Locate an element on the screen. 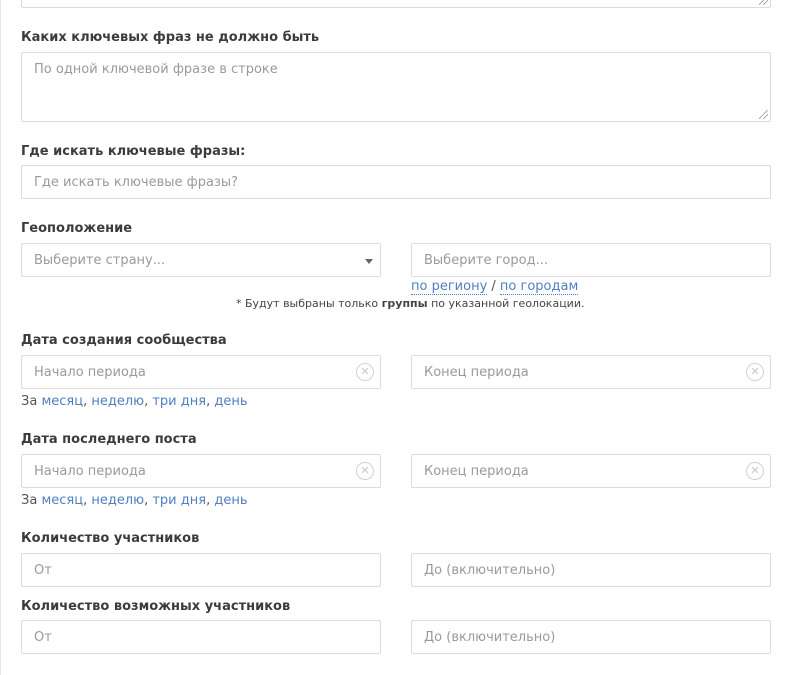 Image resolution: width=789 pixels, height=675 pixels. page-left-border is located at coordinates (0, 337).